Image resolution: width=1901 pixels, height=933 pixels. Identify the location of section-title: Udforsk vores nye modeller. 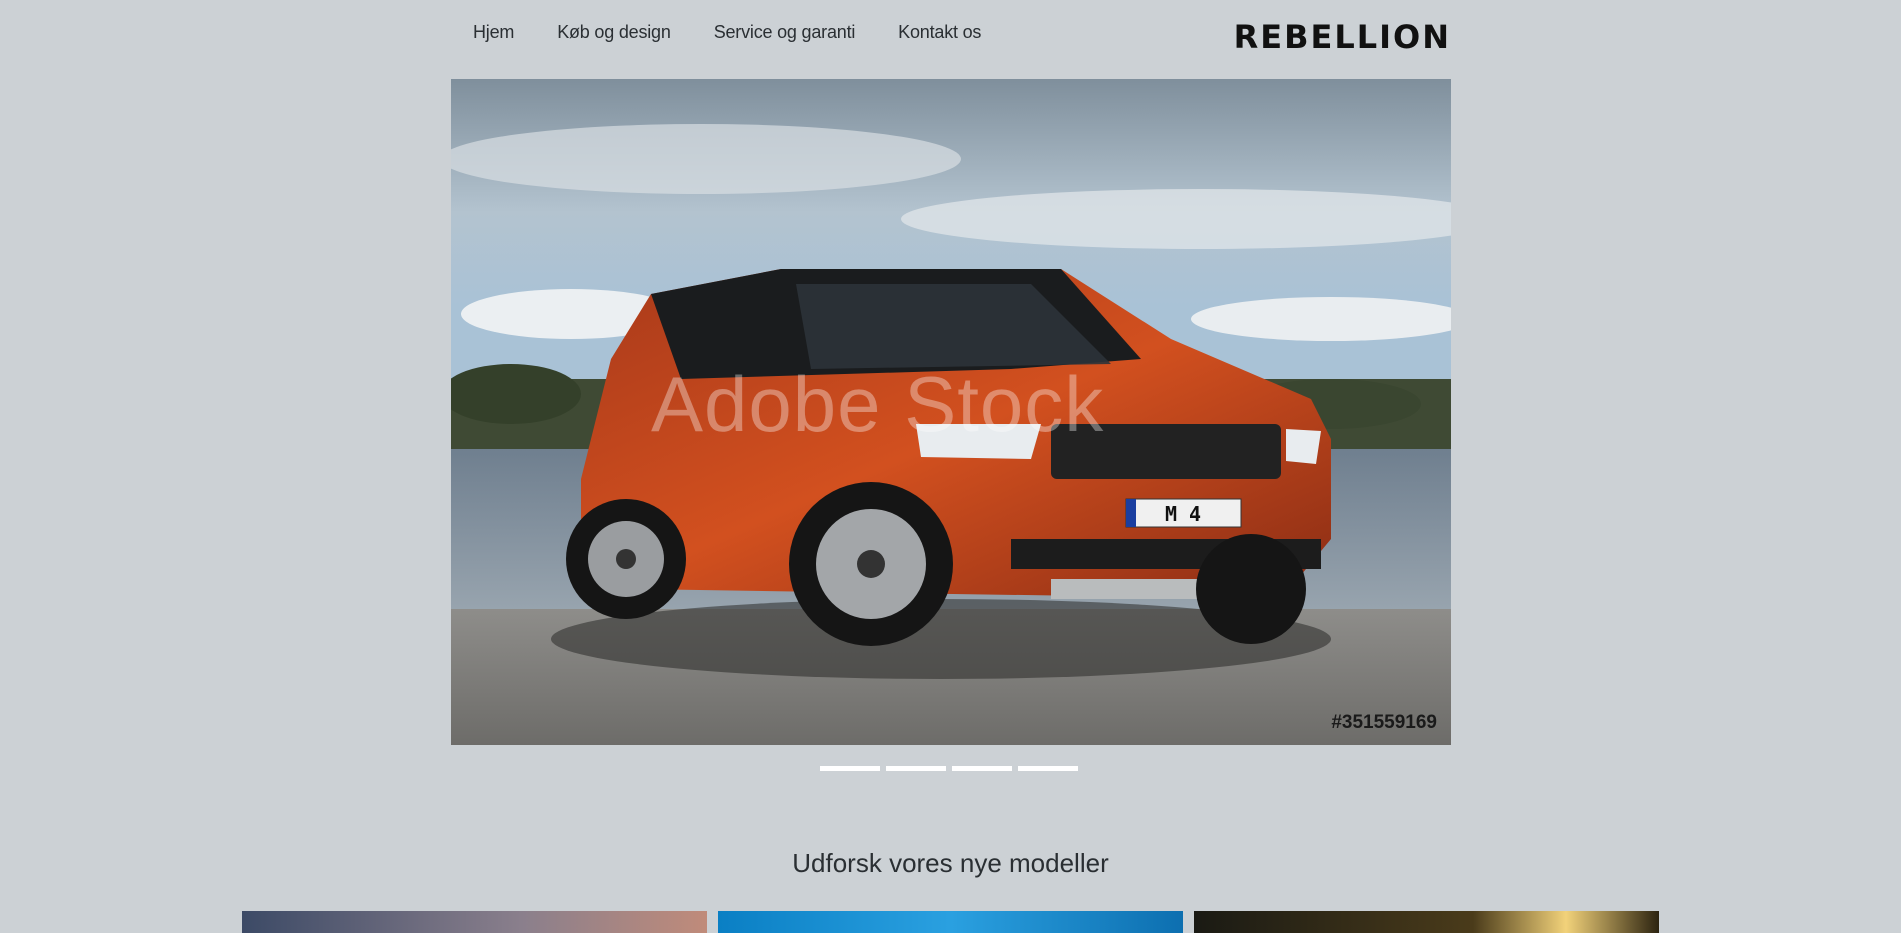
(950, 863).